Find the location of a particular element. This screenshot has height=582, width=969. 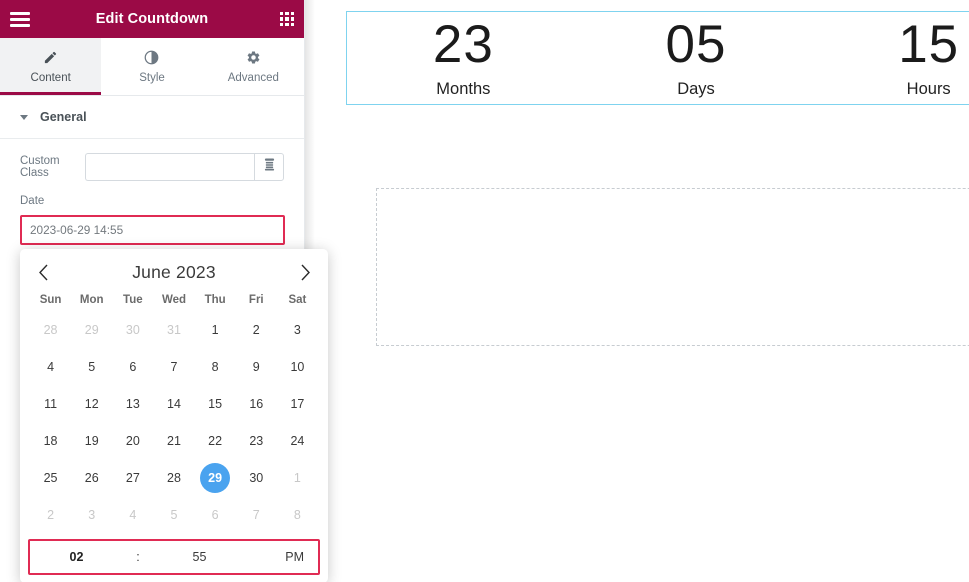

datepicker-day: 16 is located at coordinates (256, 403).